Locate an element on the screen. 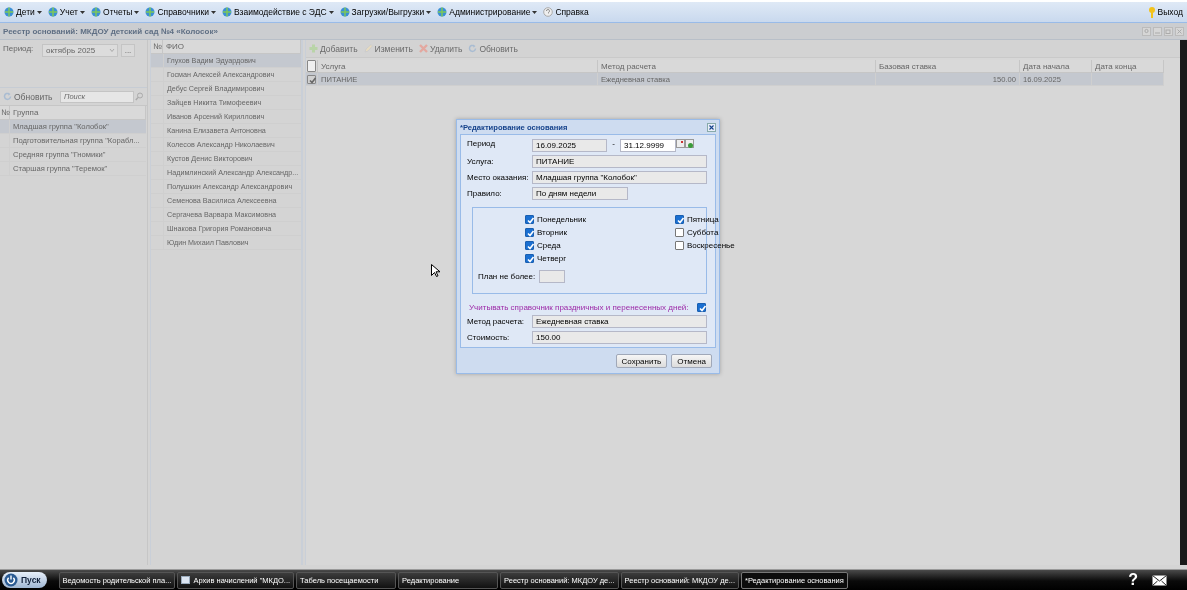  checkbox-label: Вторник is located at coordinates (552, 232).